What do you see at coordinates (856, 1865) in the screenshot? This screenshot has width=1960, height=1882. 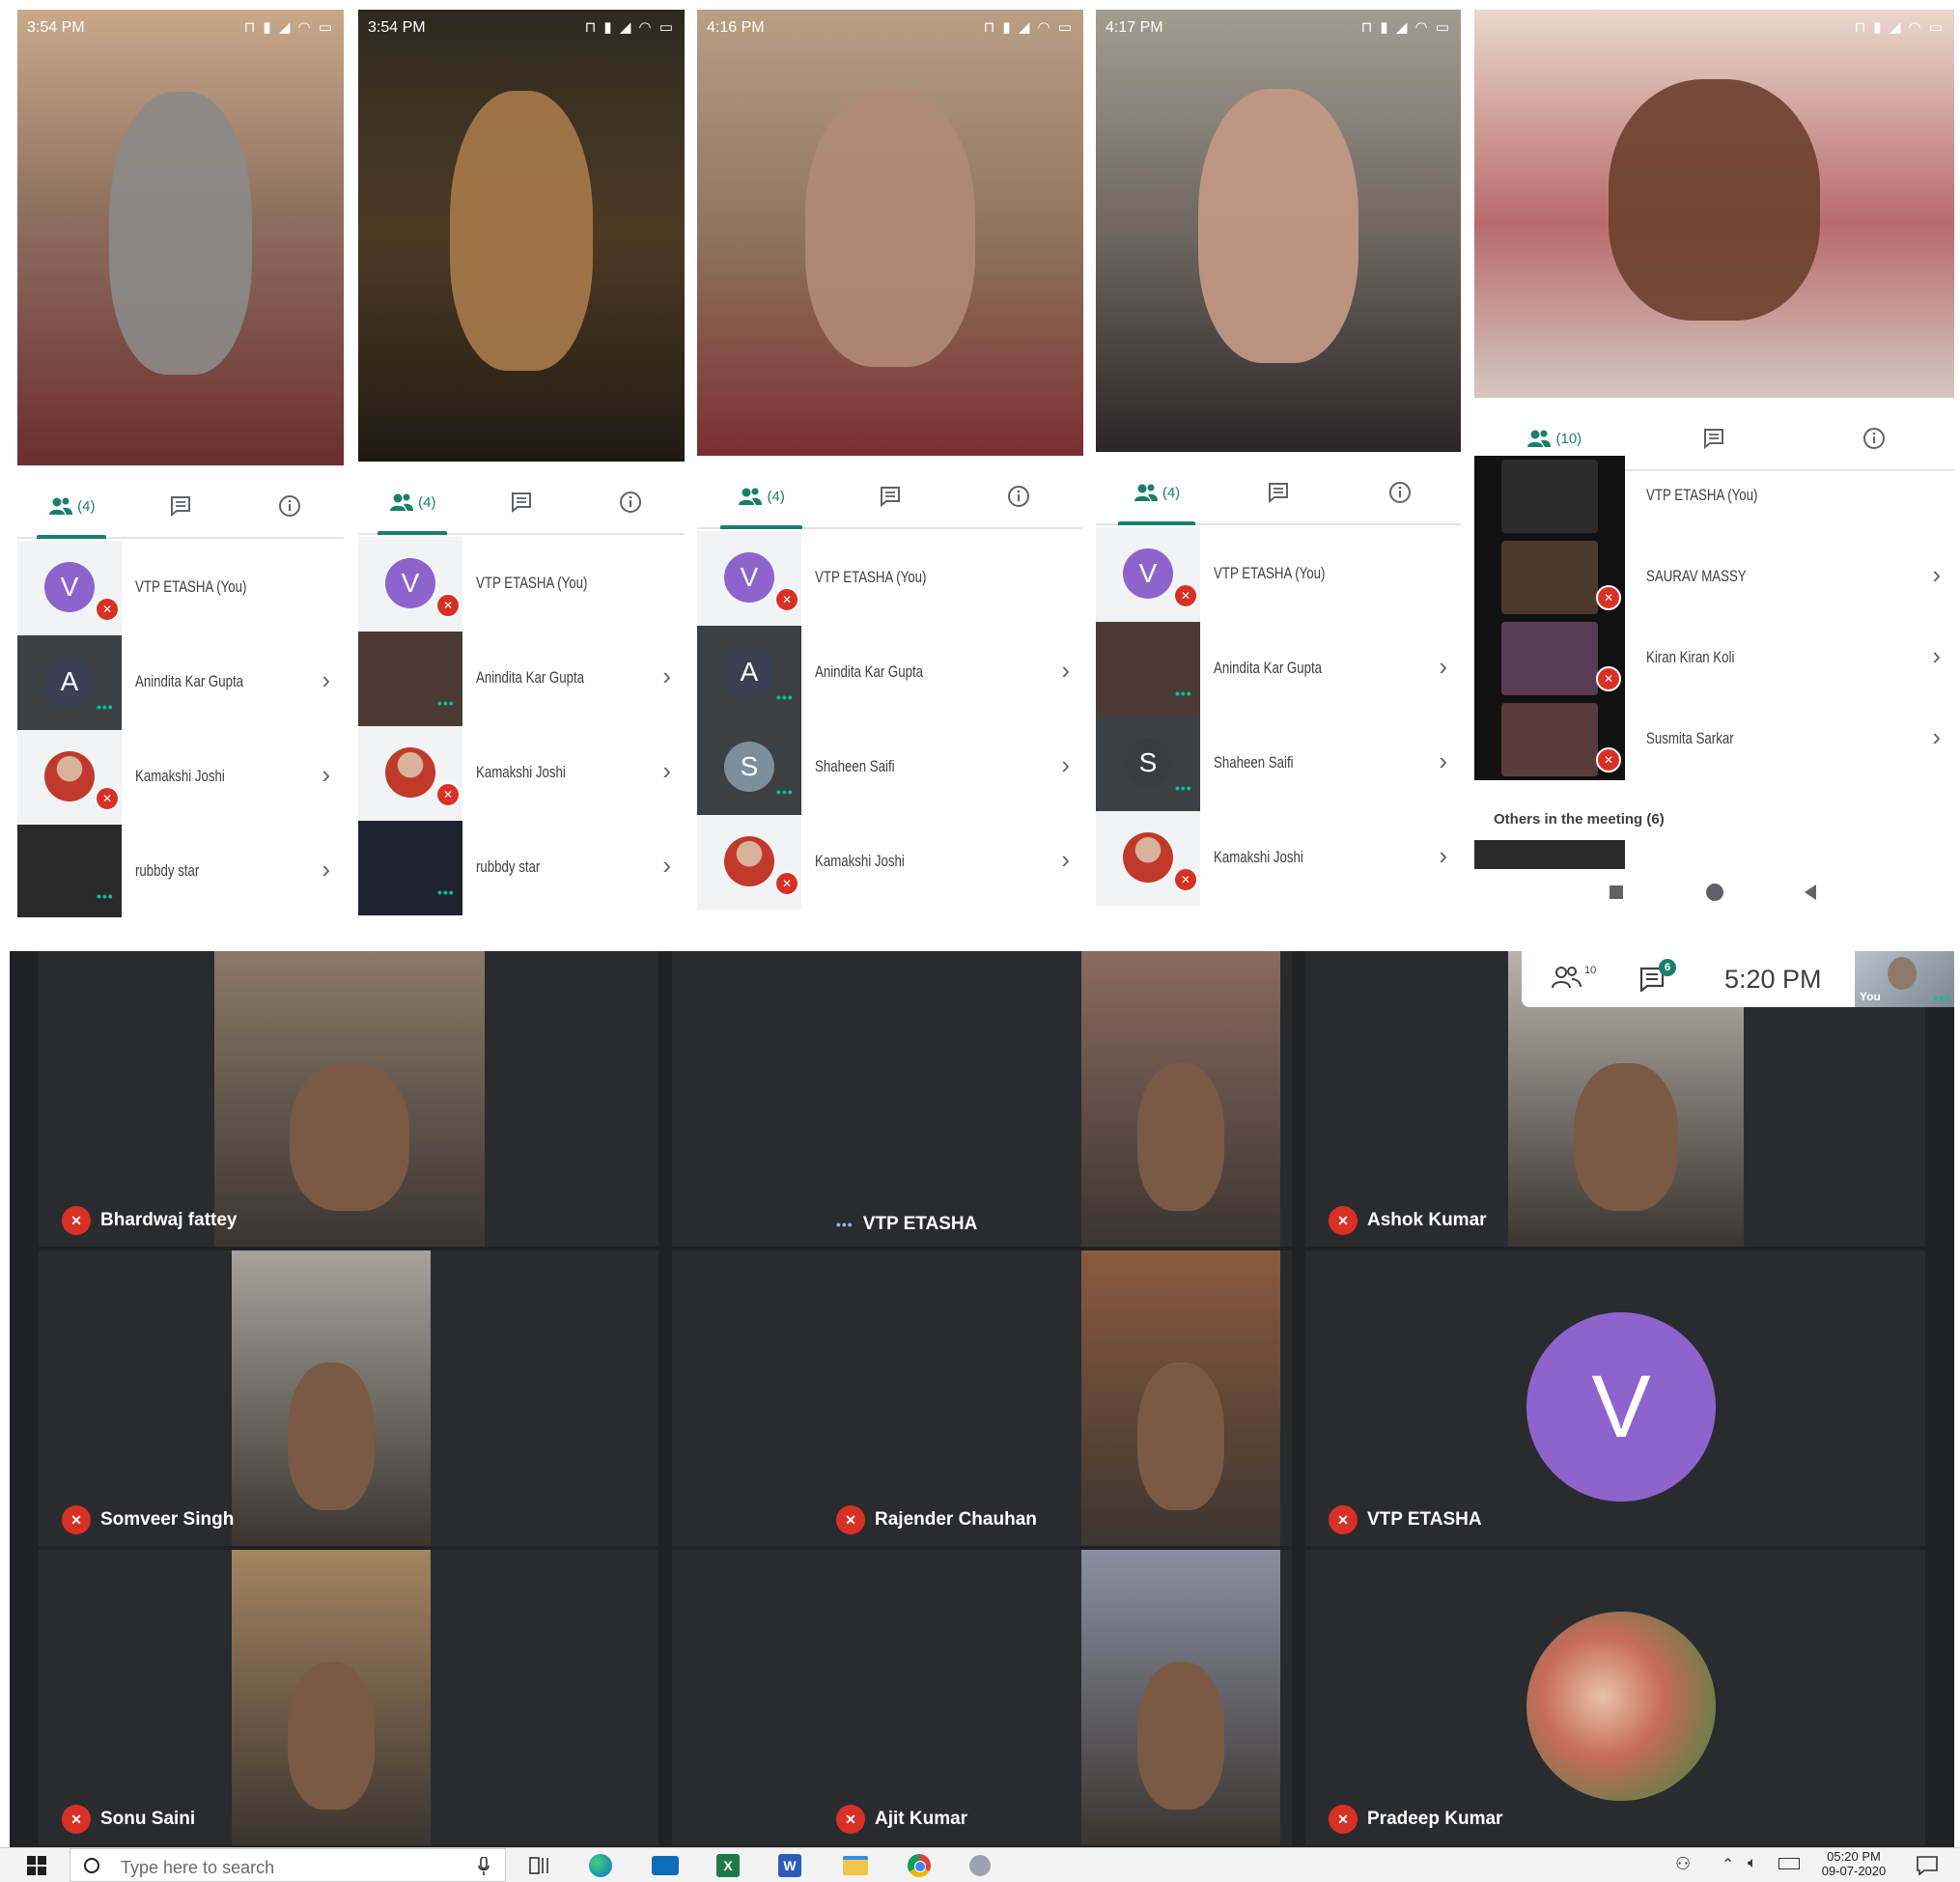 I see `file-explorer-icon` at bounding box center [856, 1865].